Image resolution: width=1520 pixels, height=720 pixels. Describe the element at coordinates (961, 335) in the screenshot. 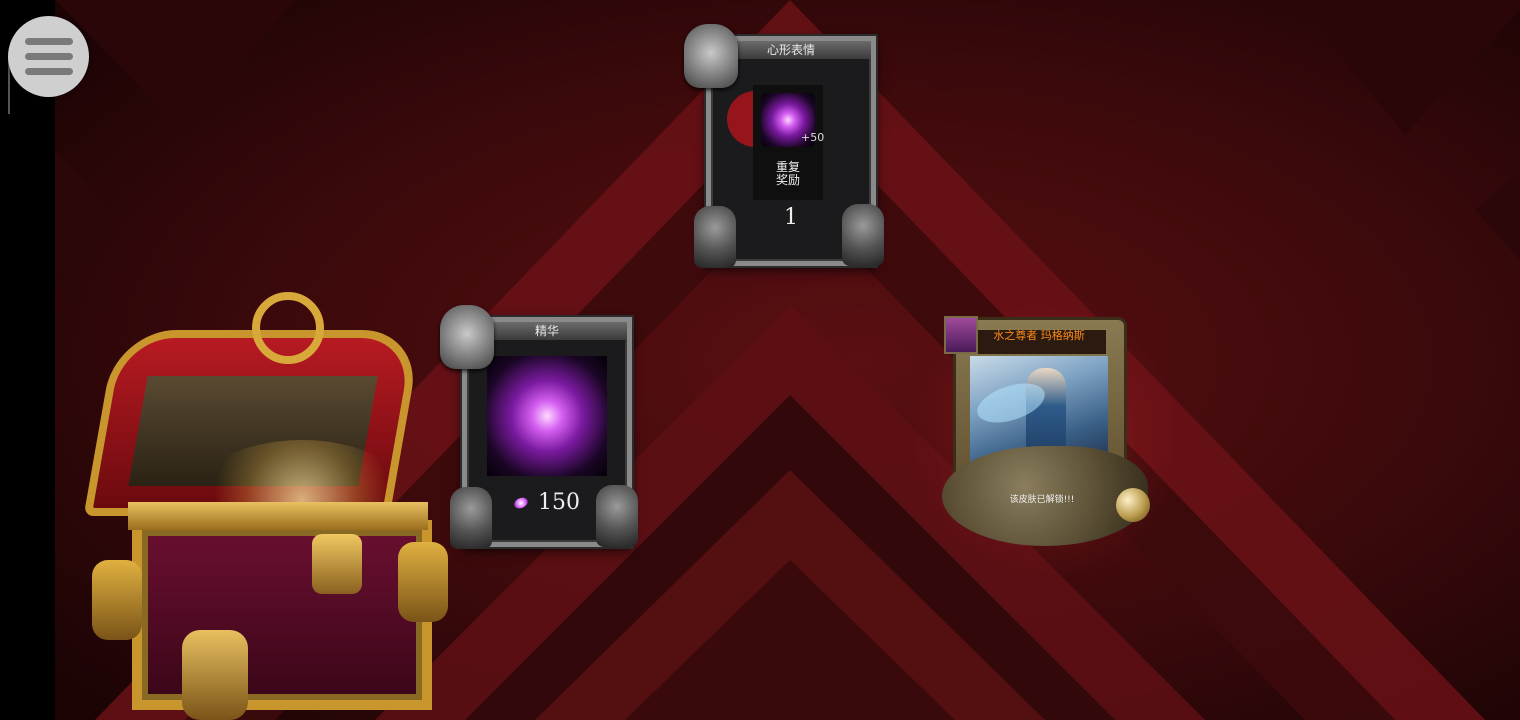

I see `hero-class-badge` at that location.